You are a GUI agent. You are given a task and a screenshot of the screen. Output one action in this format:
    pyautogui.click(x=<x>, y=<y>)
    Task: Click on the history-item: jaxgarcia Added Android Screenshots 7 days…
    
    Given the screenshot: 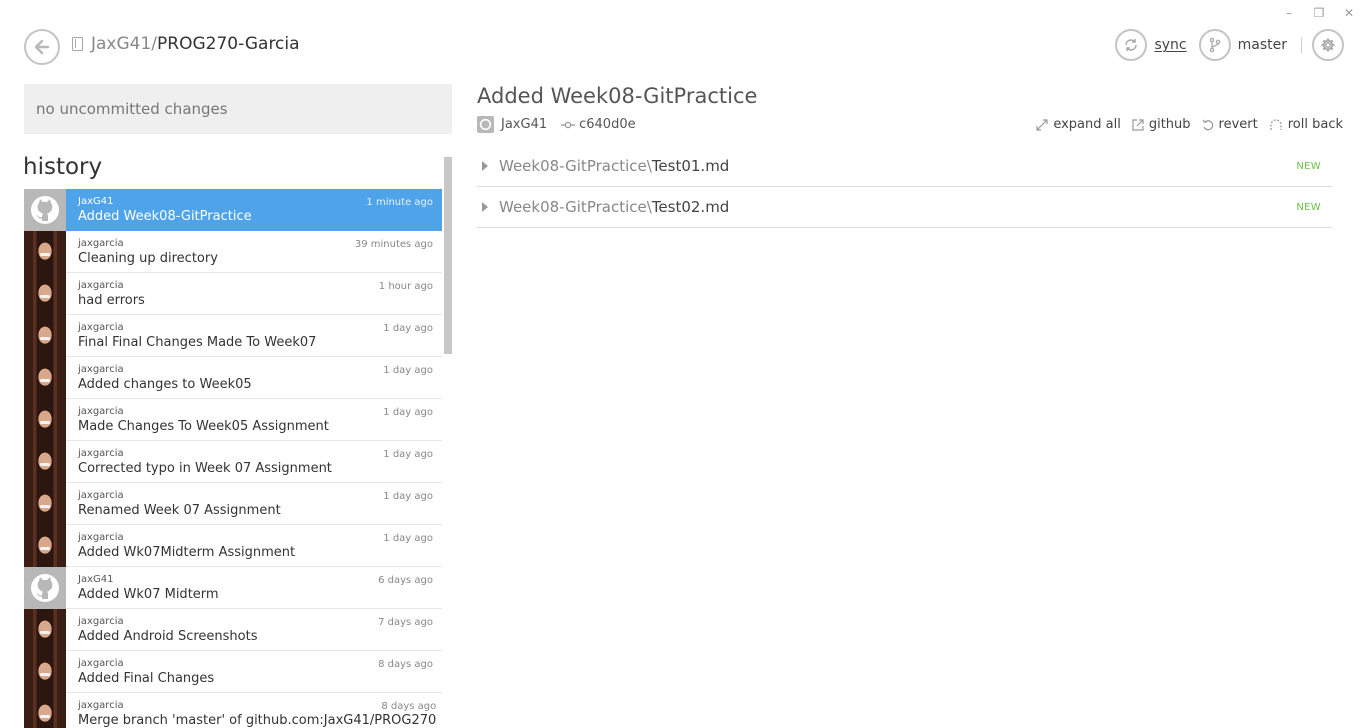 What is the action you would take?
    pyautogui.click(x=233, y=630)
    